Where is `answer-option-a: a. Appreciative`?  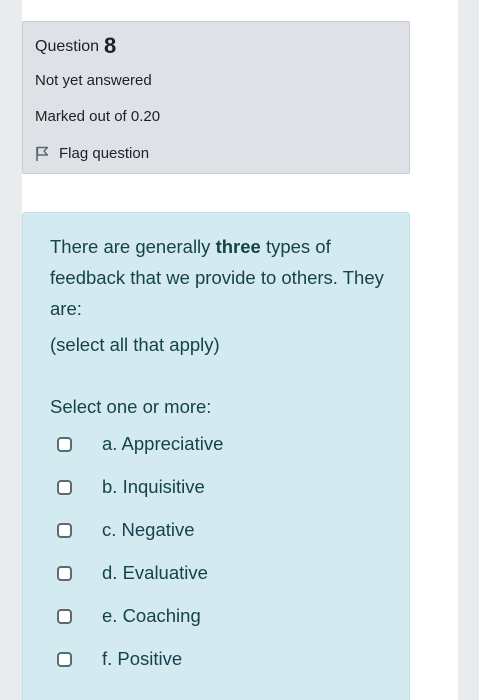 answer-option-a: a. Appreciative is located at coordinates (140, 444).